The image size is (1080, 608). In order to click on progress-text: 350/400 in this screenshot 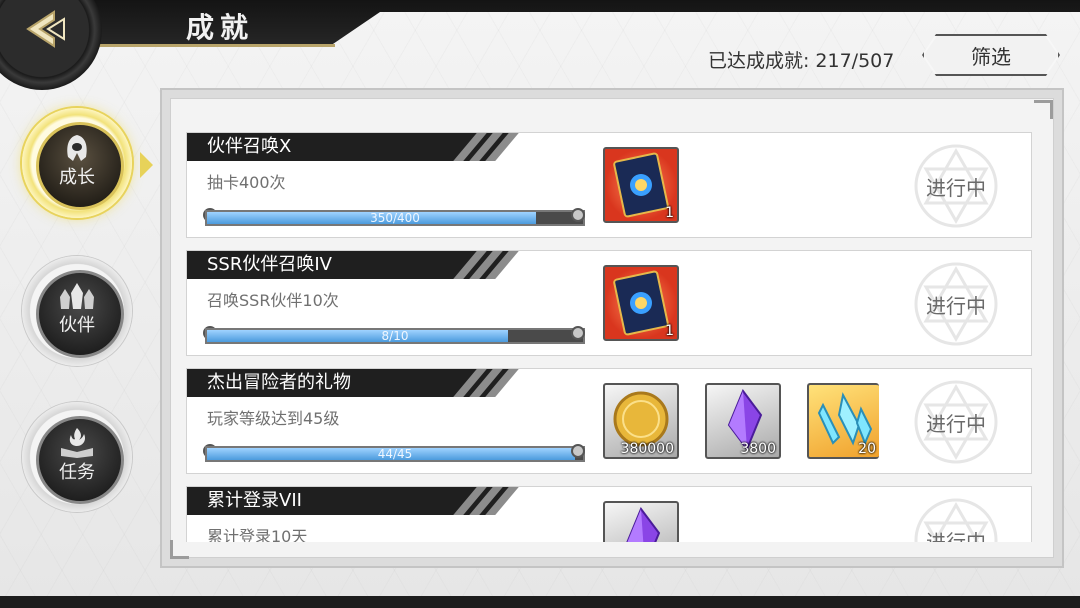, I will do `click(395, 218)`.